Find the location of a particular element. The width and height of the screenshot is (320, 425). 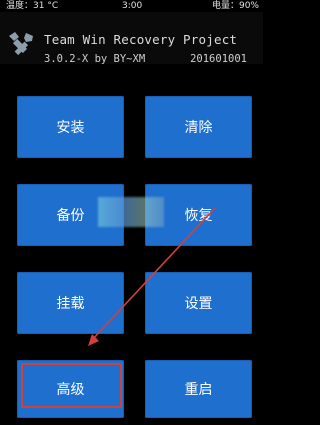

battery-readout: 电量：90% is located at coordinates (235, 6).